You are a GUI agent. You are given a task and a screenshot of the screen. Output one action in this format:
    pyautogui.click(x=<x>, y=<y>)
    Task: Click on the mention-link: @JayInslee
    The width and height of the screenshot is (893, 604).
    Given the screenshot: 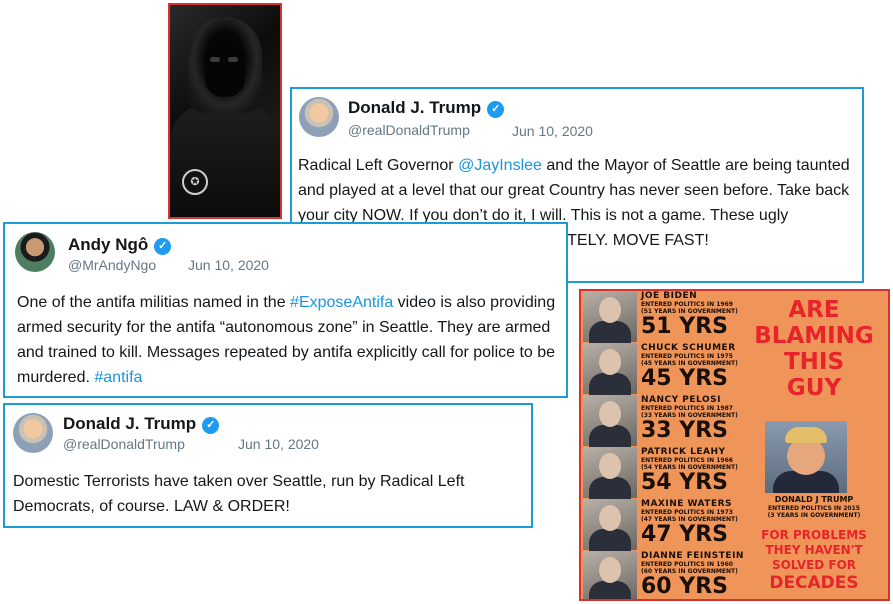 What is the action you would take?
    pyautogui.click(x=500, y=165)
    